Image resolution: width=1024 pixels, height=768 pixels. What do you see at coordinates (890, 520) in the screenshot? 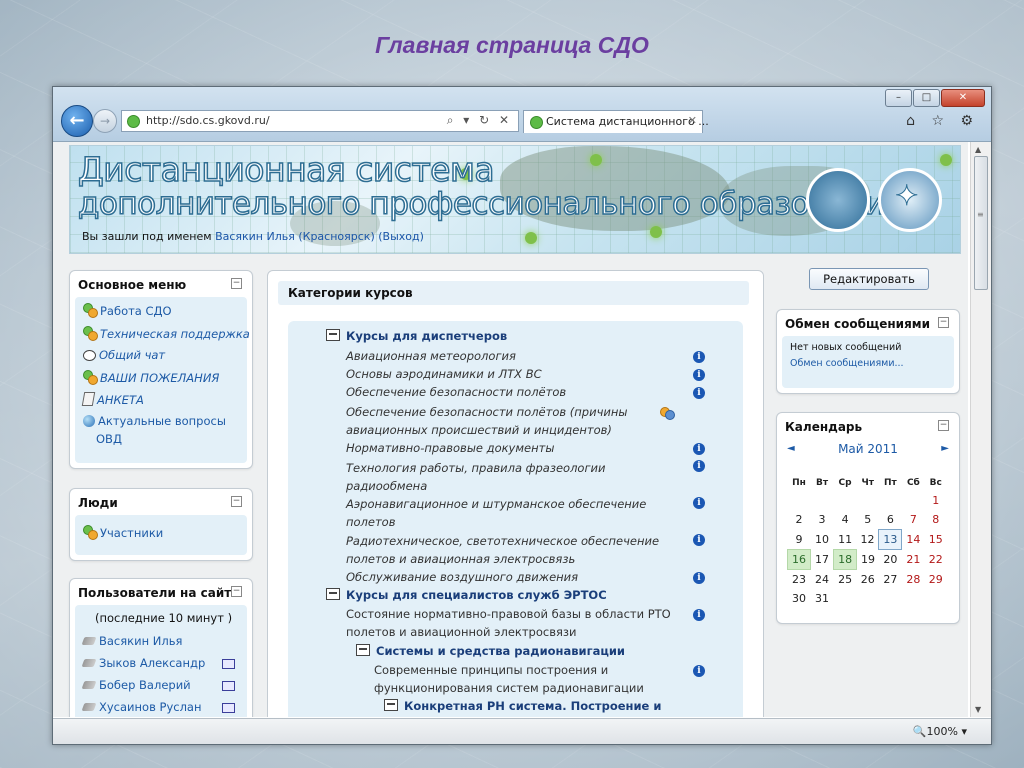
I see `calendar-day: 6` at bounding box center [890, 520].